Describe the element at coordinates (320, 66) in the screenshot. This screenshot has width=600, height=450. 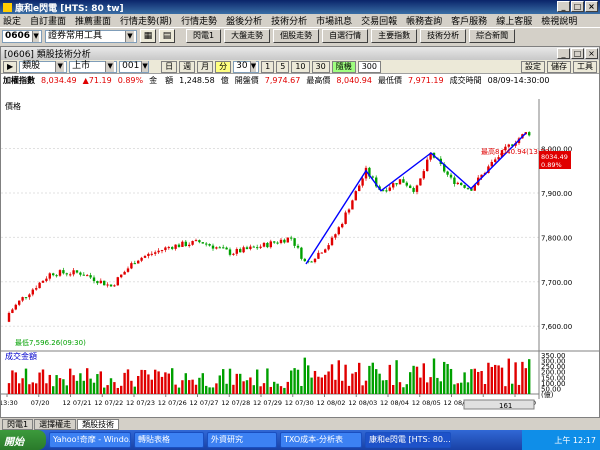
I see `step-button: 30` at that location.